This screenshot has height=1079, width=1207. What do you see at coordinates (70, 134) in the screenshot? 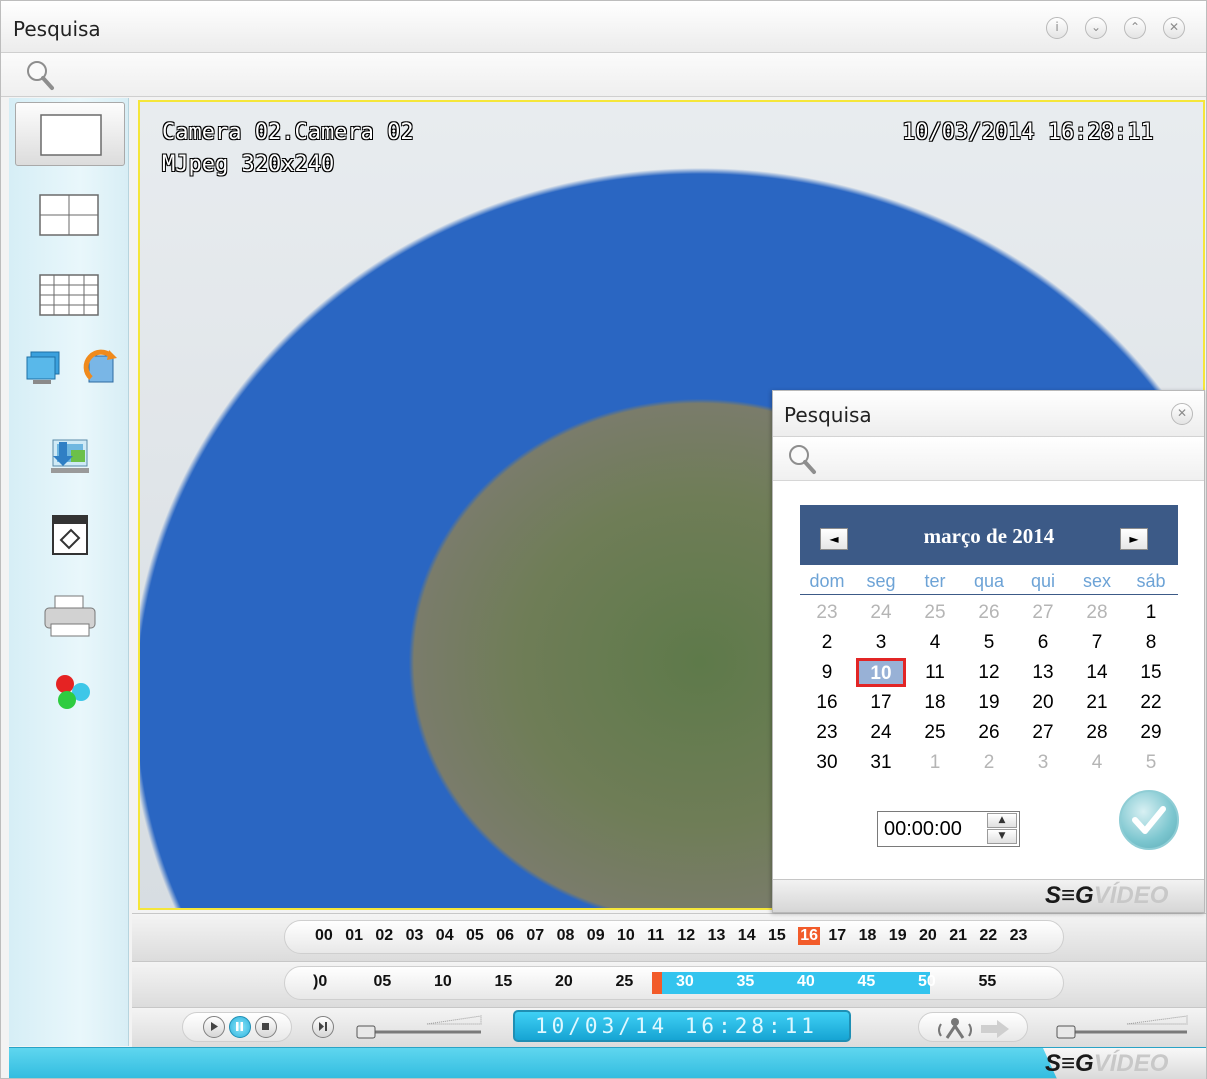
I see `layout-1x1-button` at bounding box center [70, 134].